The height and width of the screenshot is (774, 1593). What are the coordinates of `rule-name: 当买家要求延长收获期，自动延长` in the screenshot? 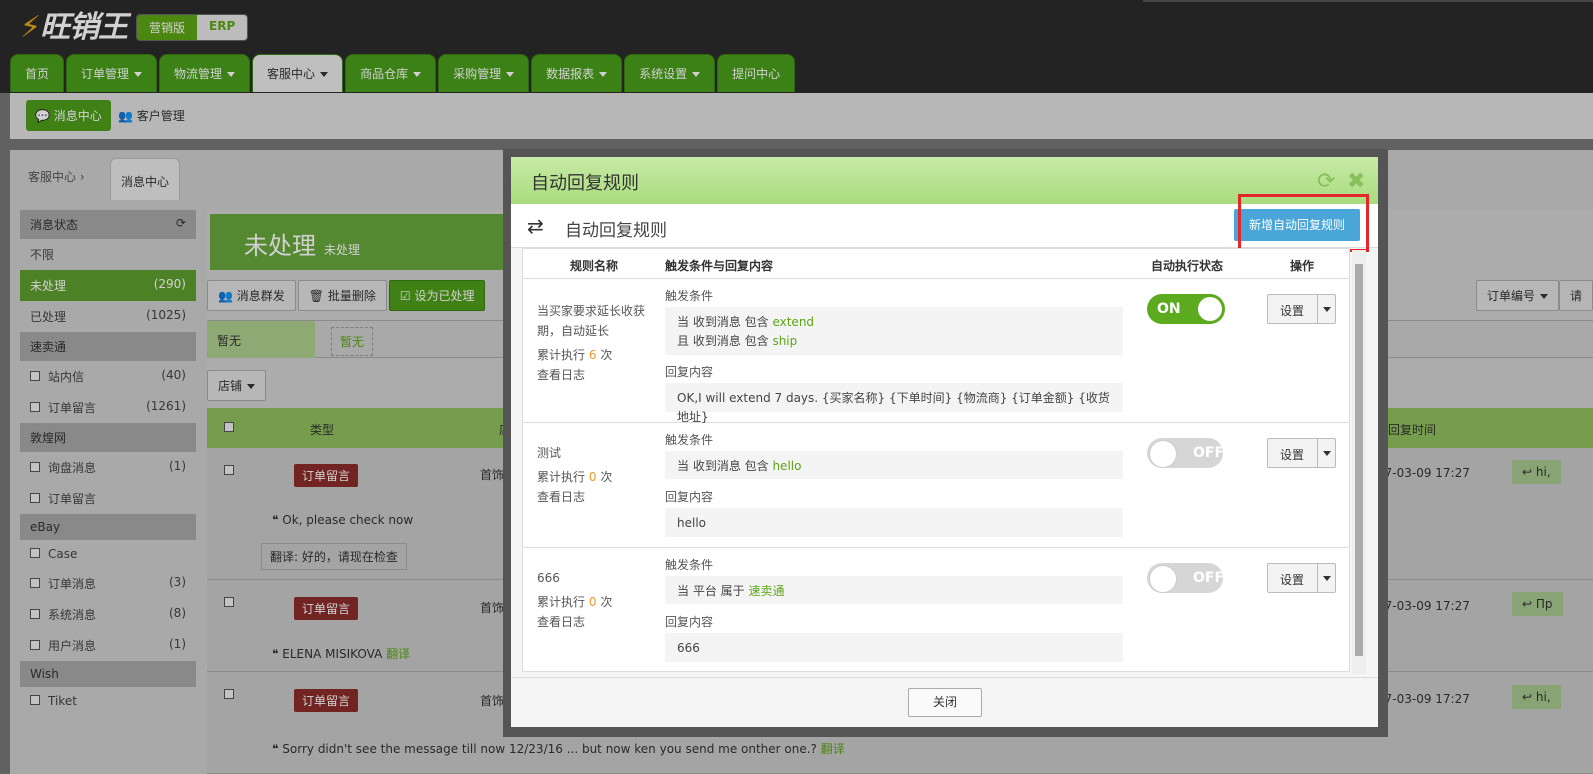 It's located at (591, 321).